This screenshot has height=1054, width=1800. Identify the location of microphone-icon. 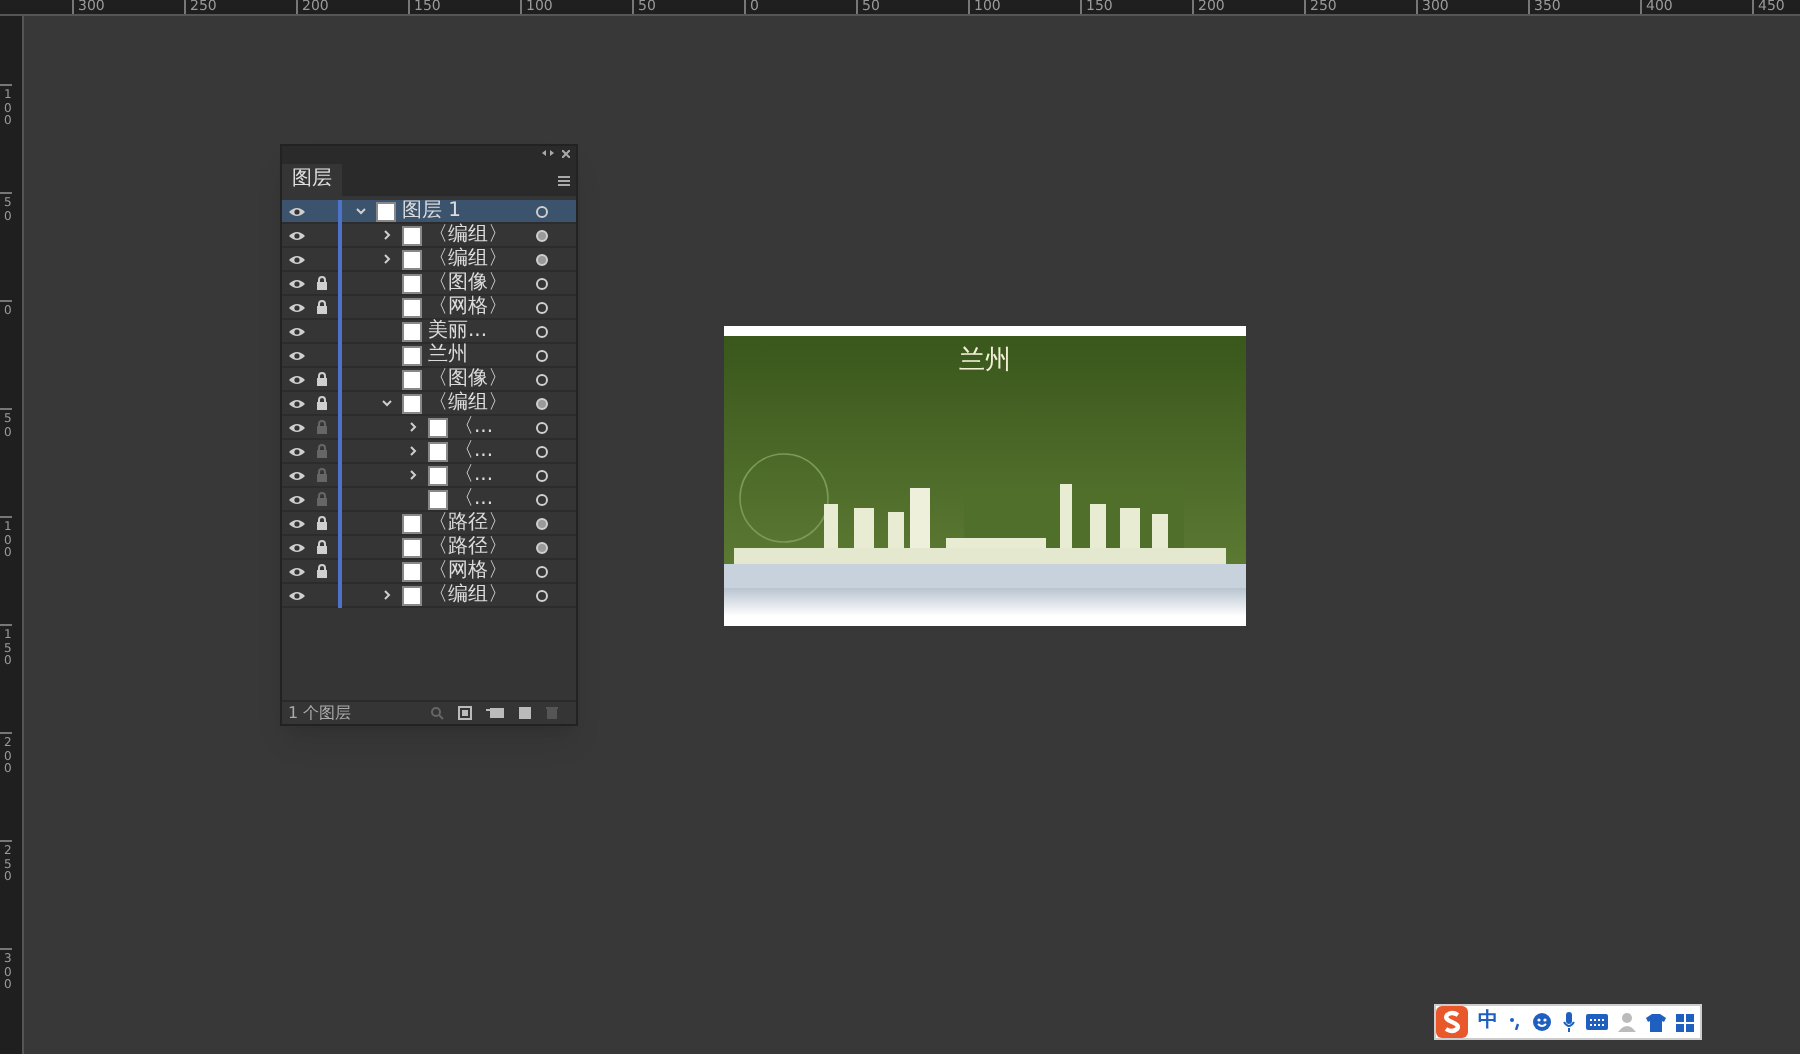
(1569, 1022).